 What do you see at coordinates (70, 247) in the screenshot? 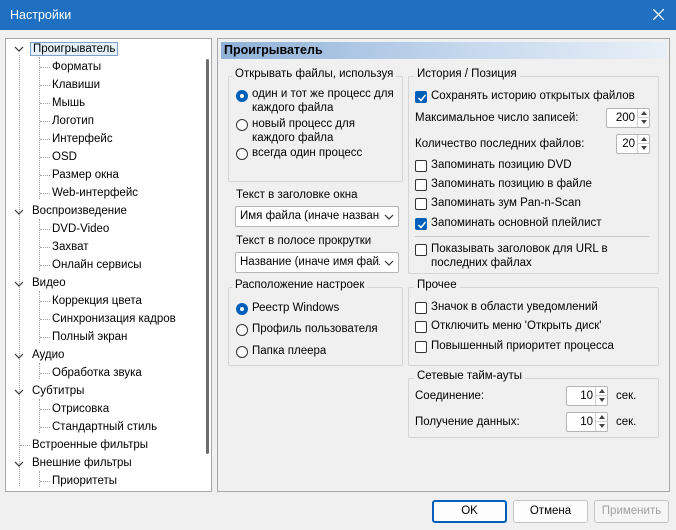
I see `tree-item-capture: Захват` at bounding box center [70, 247].